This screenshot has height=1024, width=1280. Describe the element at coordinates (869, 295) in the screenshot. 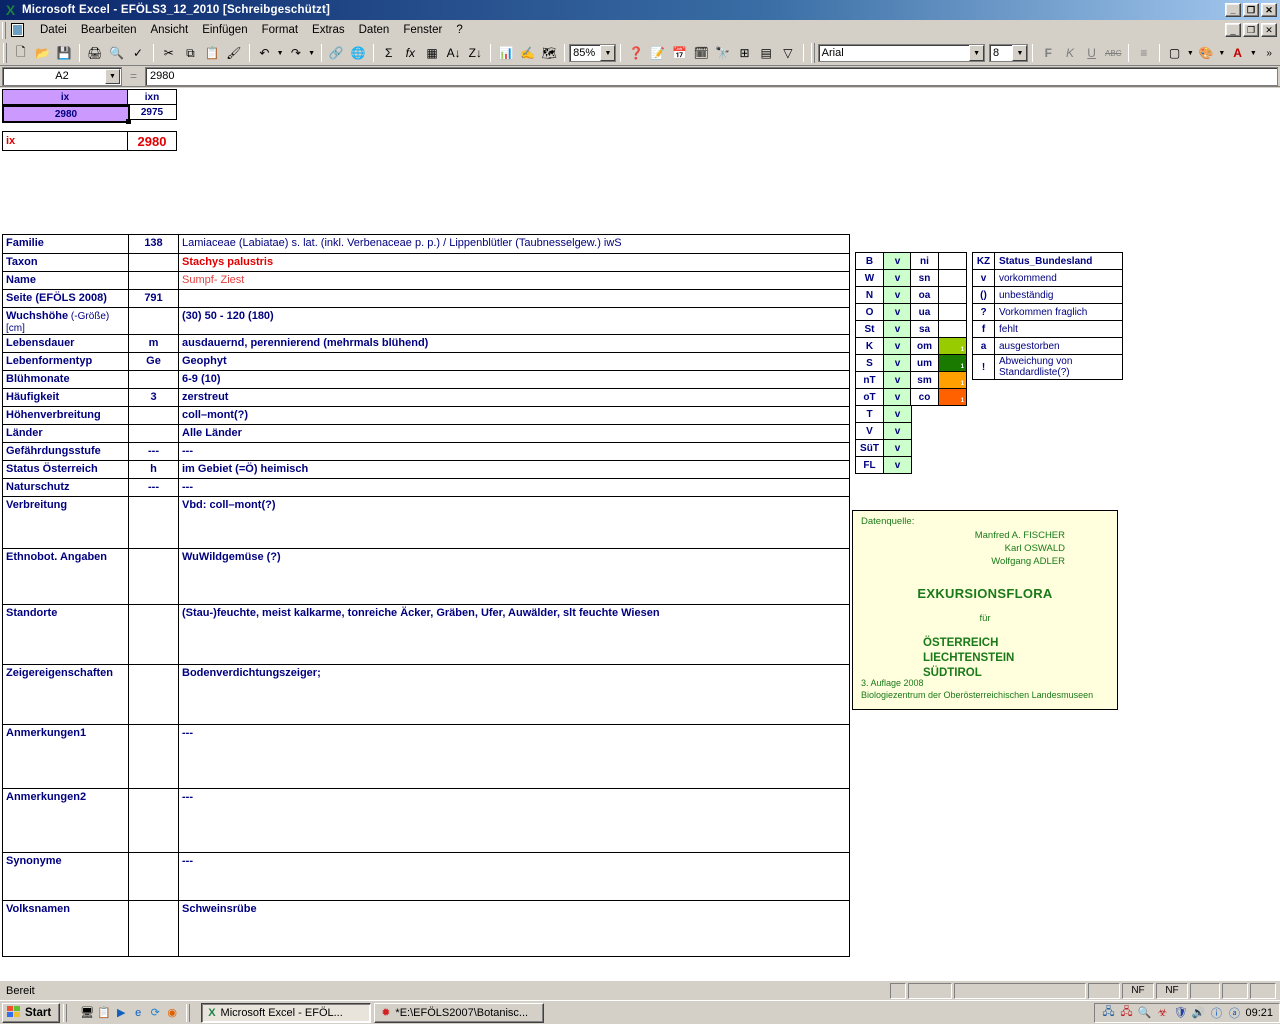

I see `bundesland-code: N` at that location.